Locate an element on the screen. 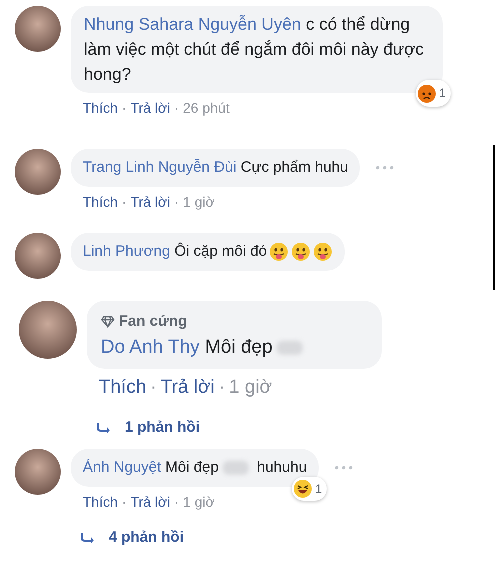 Image resolution: width=495 pixels, height=573 pixels. diamond-icon is located at coordinates (108, 322).